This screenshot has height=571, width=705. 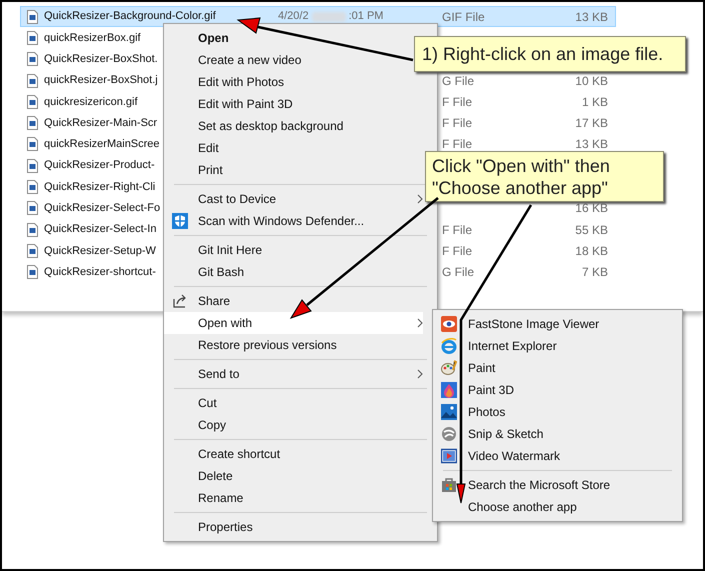 What do you see at coordinates (591, 81) in the screenshot?
I see `file-size: 10 KB` at bounding box center [591, 81].